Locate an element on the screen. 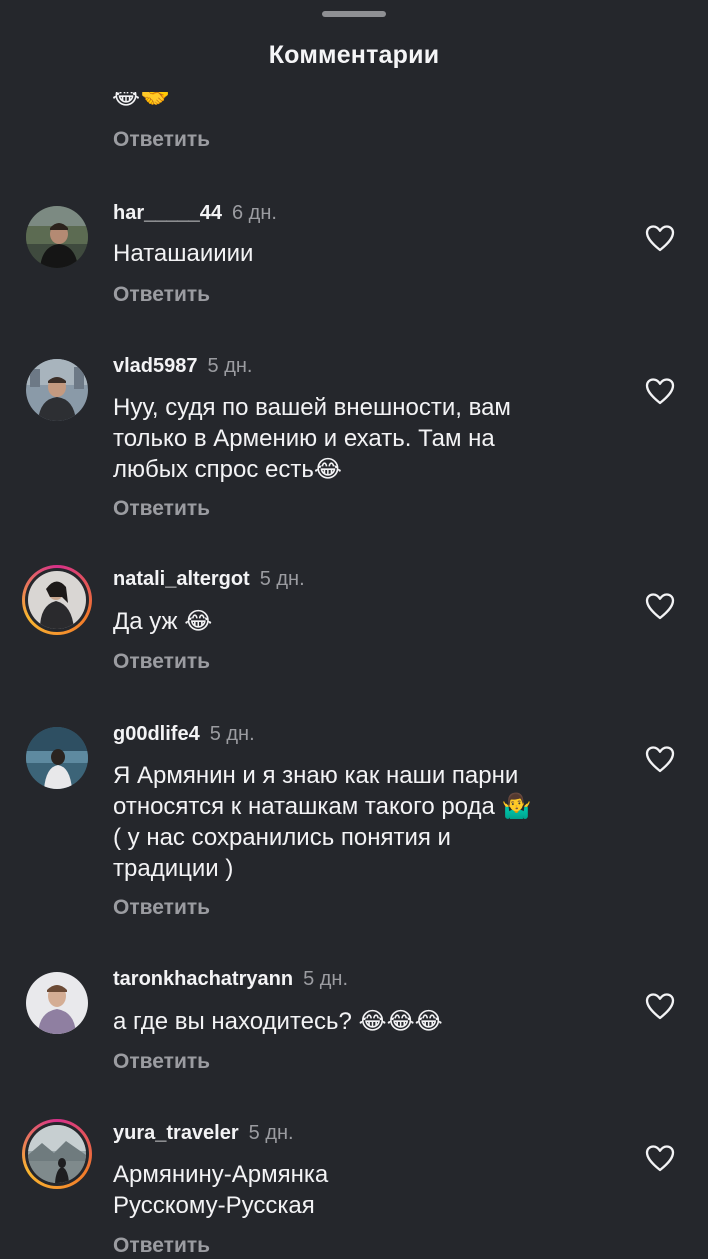 The width and height of the screenshot is (708, 1259). sheet-title: Комментарии is located at coordinates (354, 55).